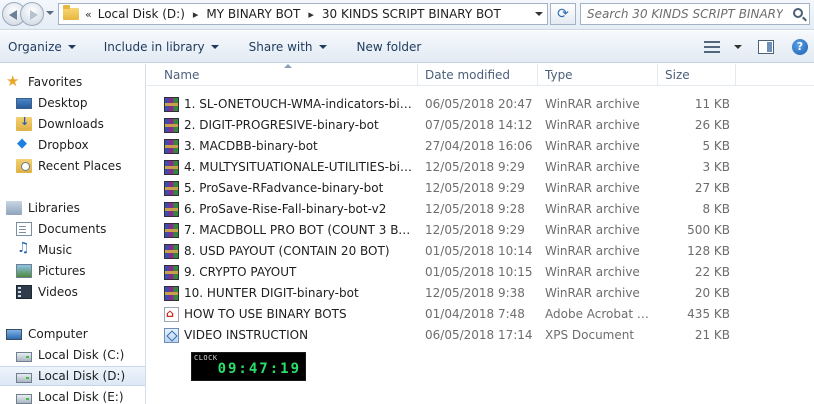  I want to click on change-view-icon, so click(712, 47).